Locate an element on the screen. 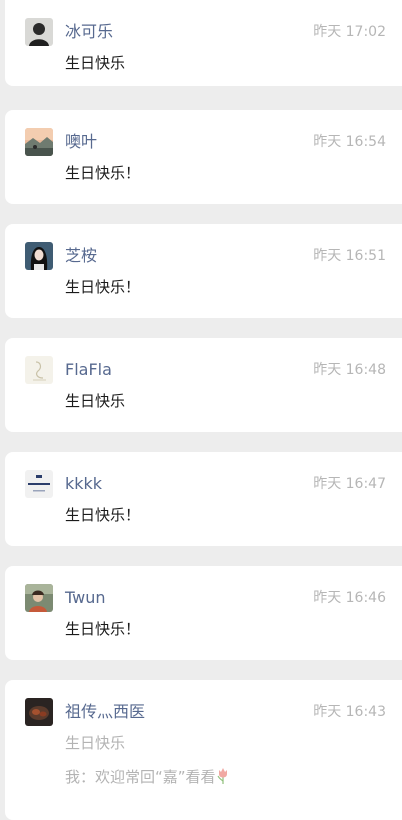  comment-time: 昨天 16:54 is located at coordinates (349, 142).